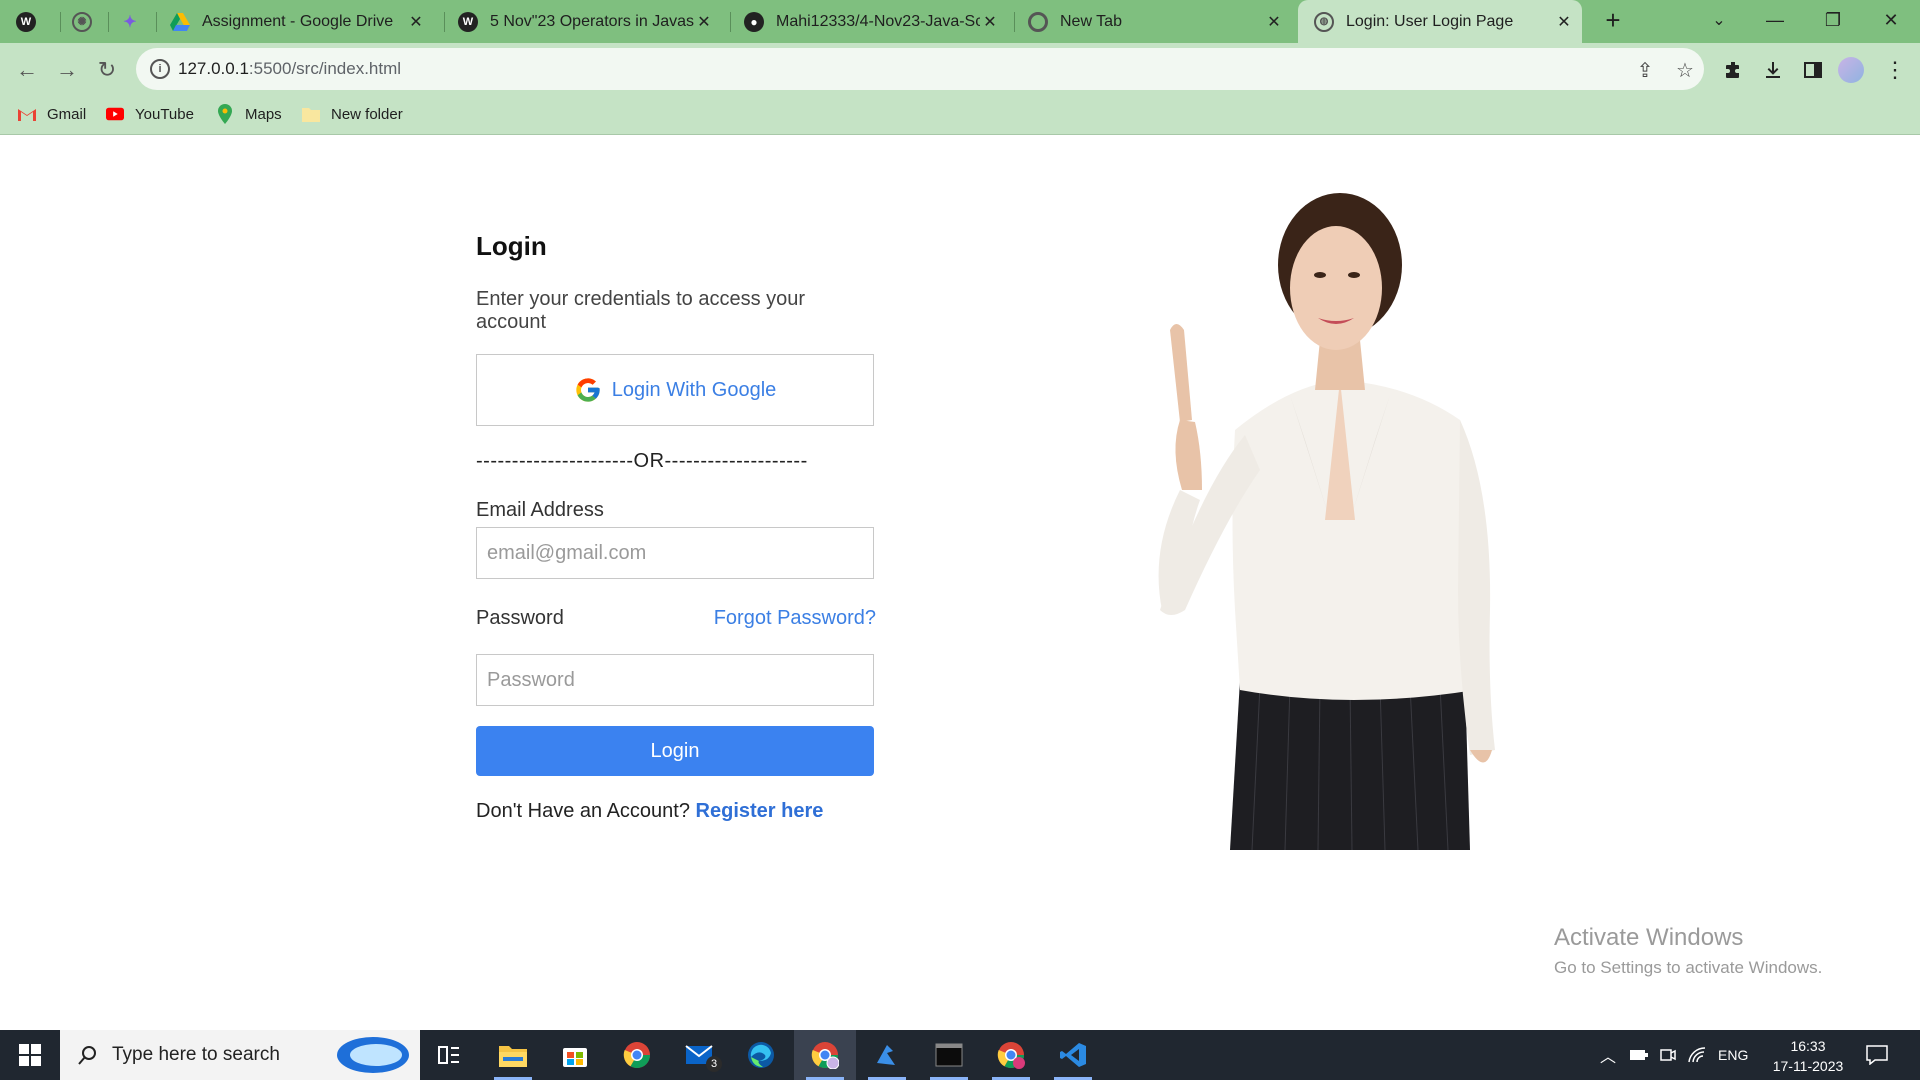 The image size is (1920, 1080). Describe the element at coordinates (352, 114) in the screenshot. I see `bookmark-new-folder: New folder` at that location.